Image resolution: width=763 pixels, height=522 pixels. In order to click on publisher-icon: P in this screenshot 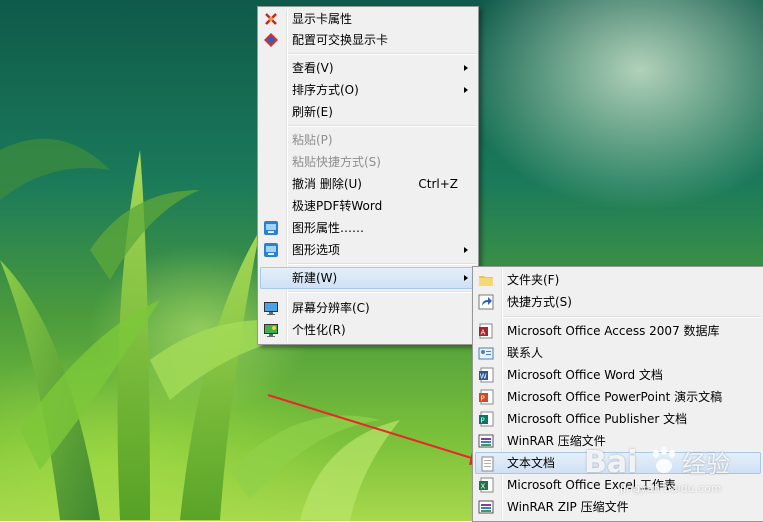, I will do `click(486, 419)`.